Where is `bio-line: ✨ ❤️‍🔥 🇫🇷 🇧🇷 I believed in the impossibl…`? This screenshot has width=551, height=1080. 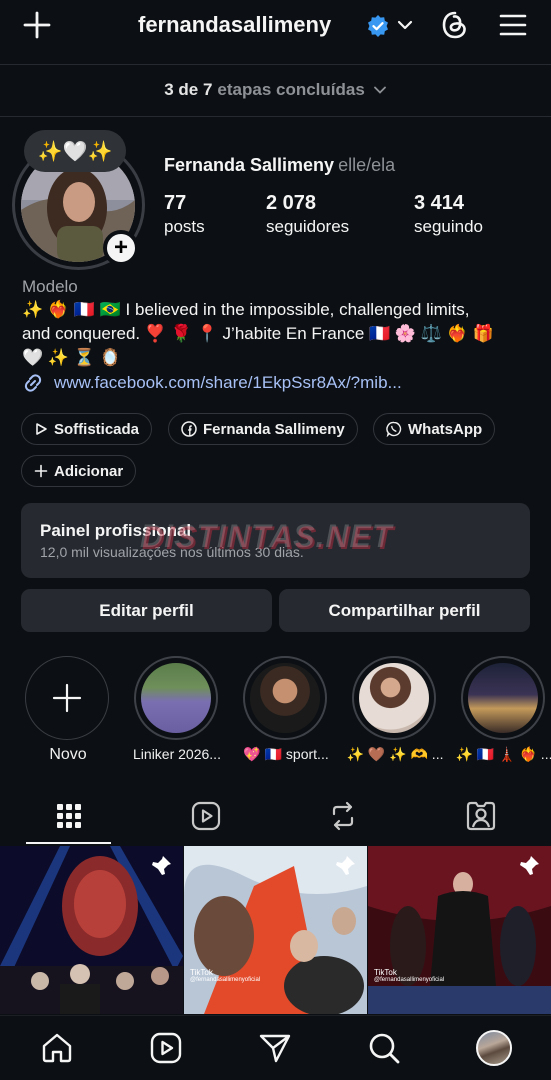
bio-line: ✨ ❤️‍🔥 🇫🇷 🇧🇷 I believed in the impossibl… is located at coordinates (246, 309).